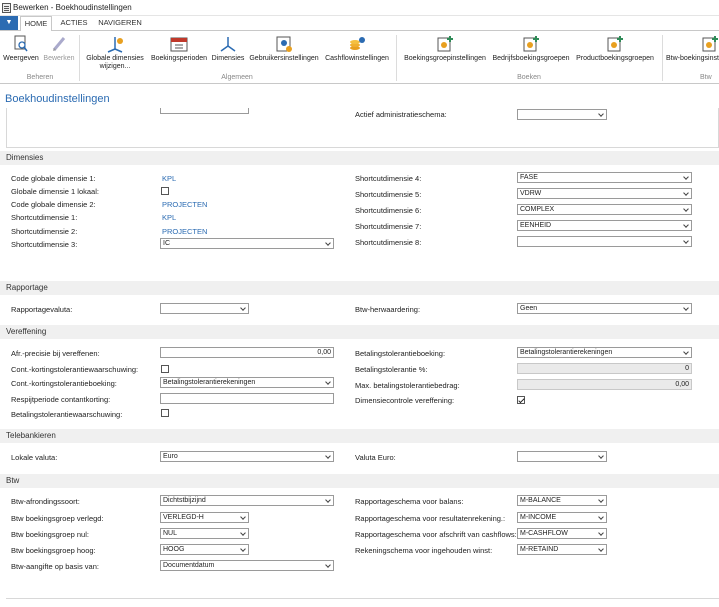  I want to click on vat-revaluation-select: Geen, so click(604, 308).